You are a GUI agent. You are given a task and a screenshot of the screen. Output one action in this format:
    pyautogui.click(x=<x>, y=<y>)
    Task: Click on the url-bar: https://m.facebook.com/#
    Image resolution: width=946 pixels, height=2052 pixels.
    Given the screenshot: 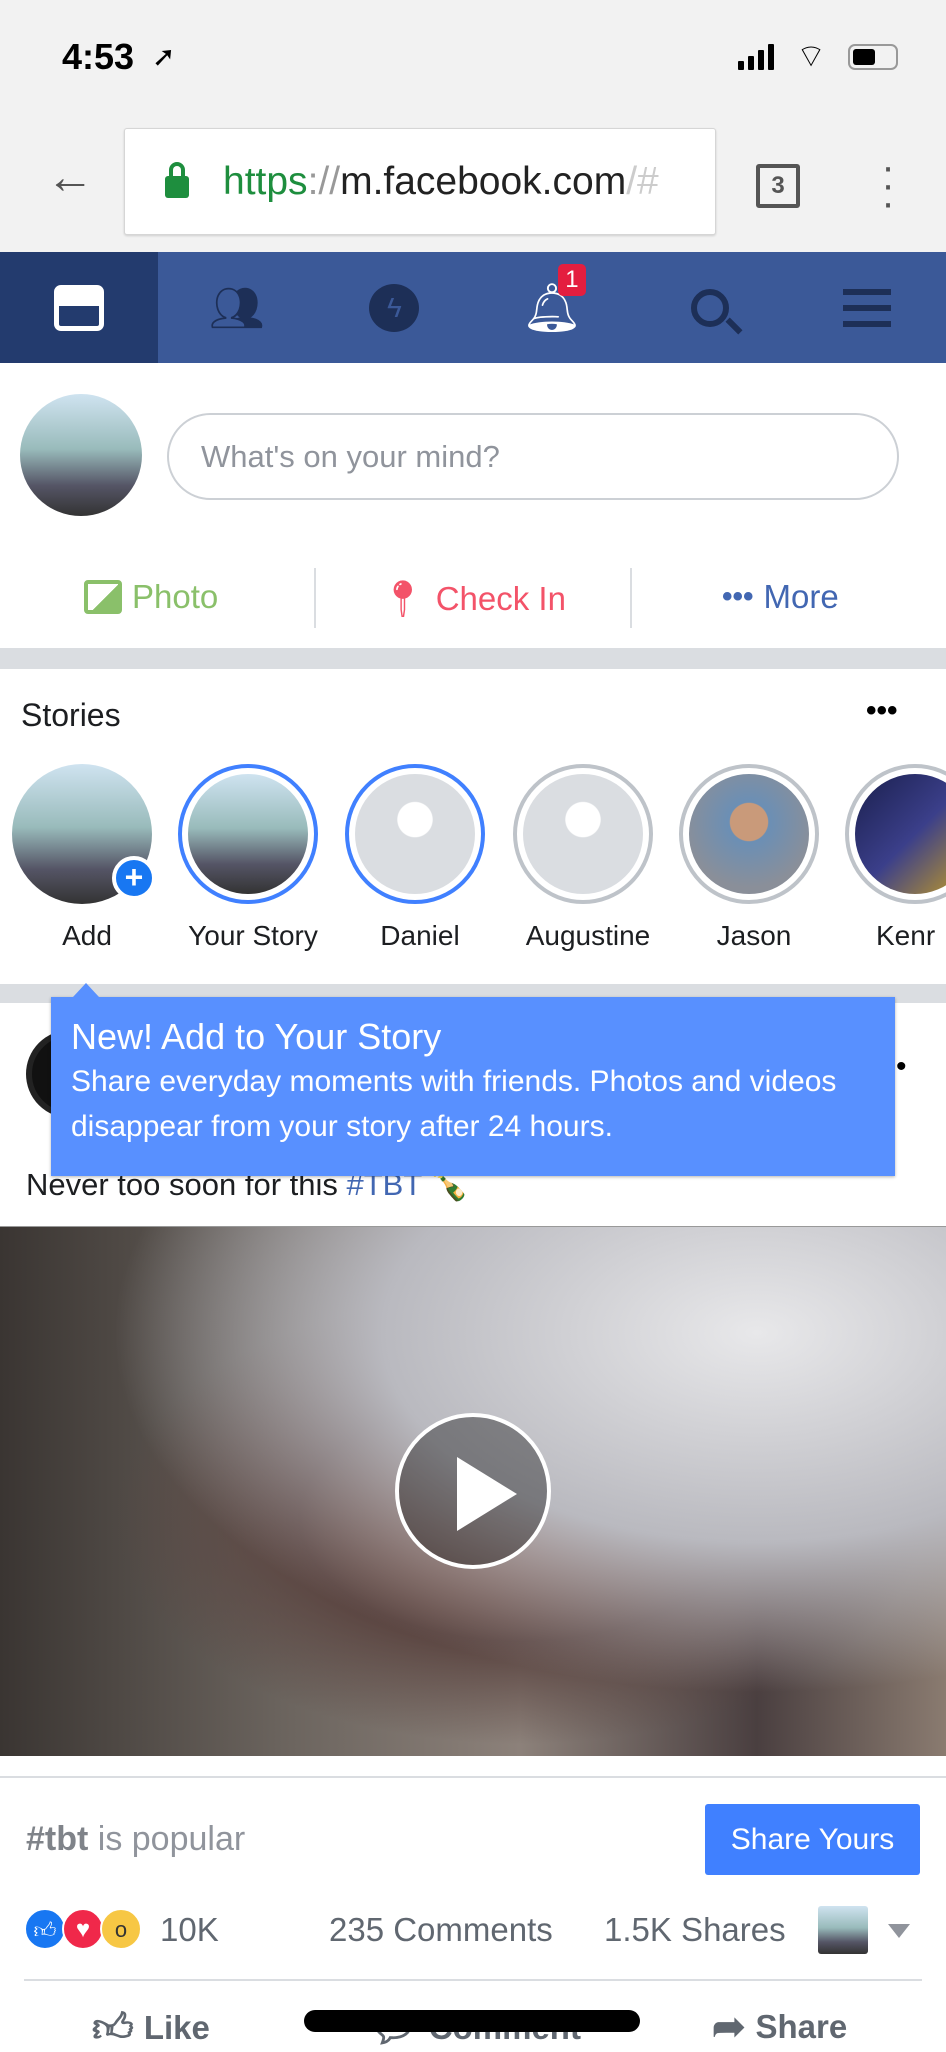 What is the action you would take?
    pyautogui.click(x=420, y=181)
    